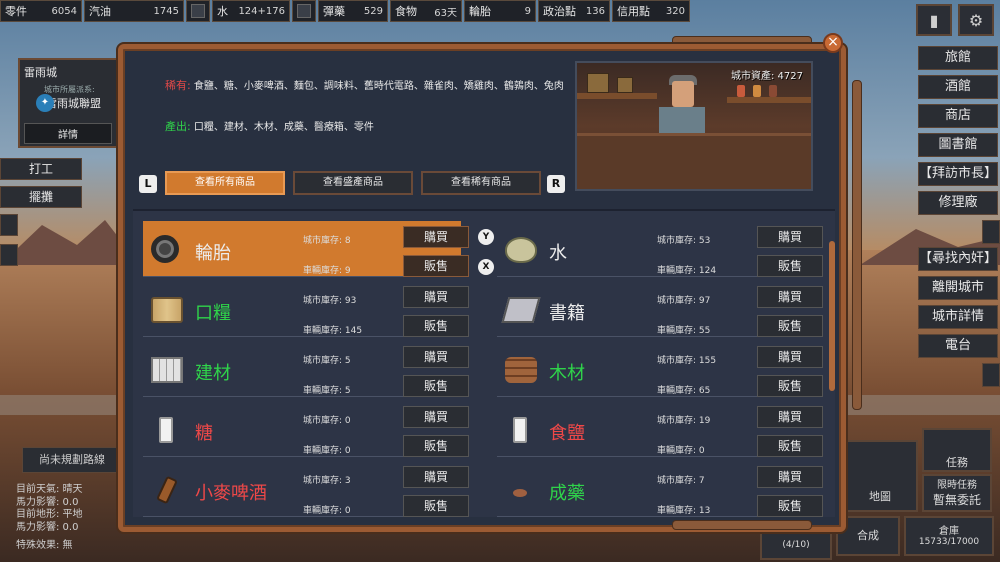 The width and height of the screenshot is (1000, 562). Describe the element at coordinates (660, 249) in the screenshot. I see `goods-row-water: 水 城市庫存: 53 車輛庫存: 124 購買 販售` at that location.